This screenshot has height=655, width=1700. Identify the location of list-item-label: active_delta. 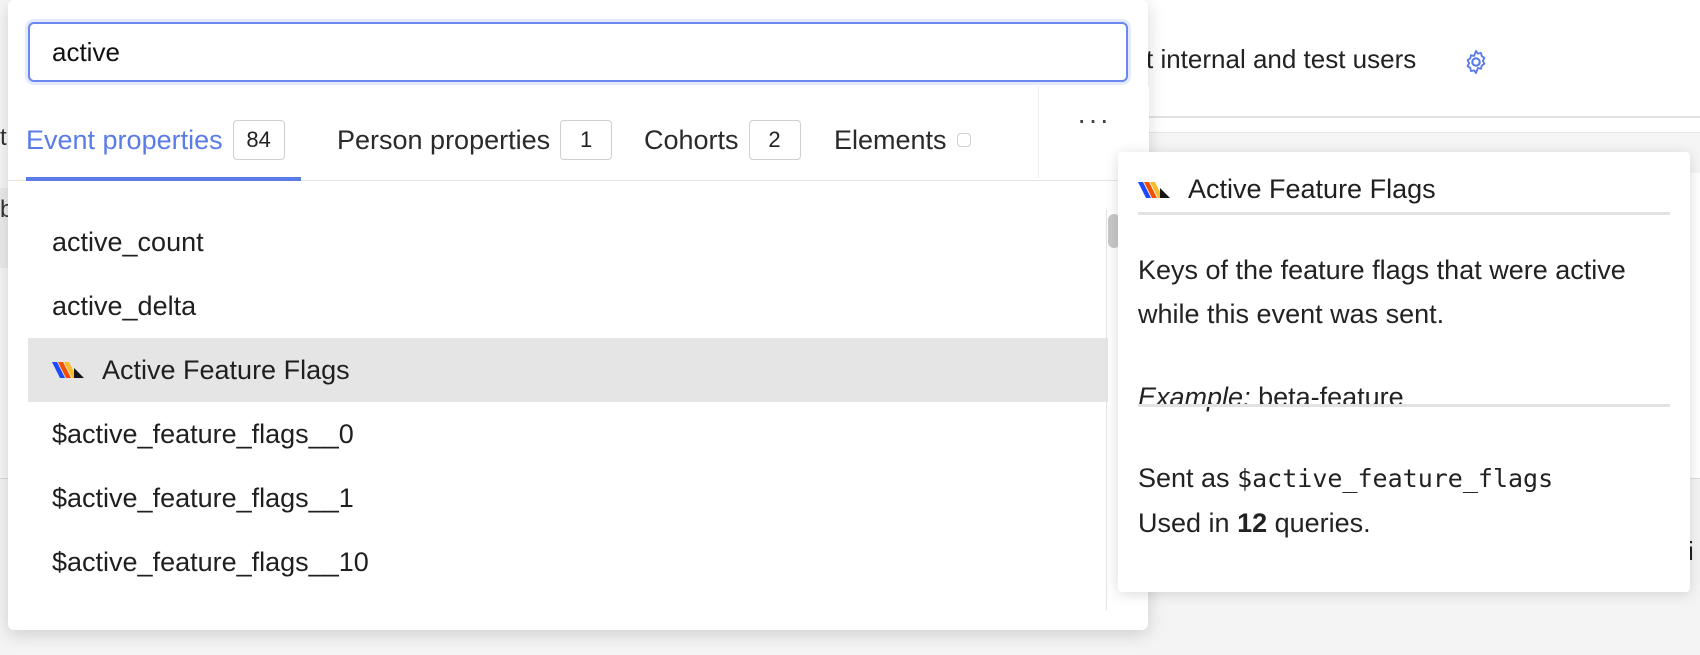
(124, 305).